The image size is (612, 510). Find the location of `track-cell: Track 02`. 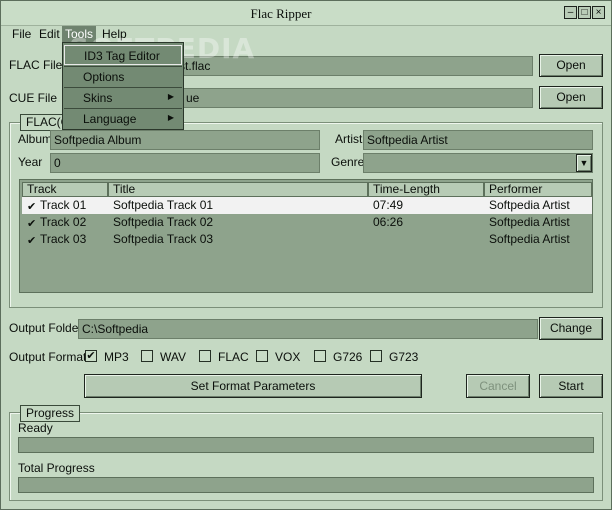

track-cell: Track 02 is located at coordinates (63, 222).